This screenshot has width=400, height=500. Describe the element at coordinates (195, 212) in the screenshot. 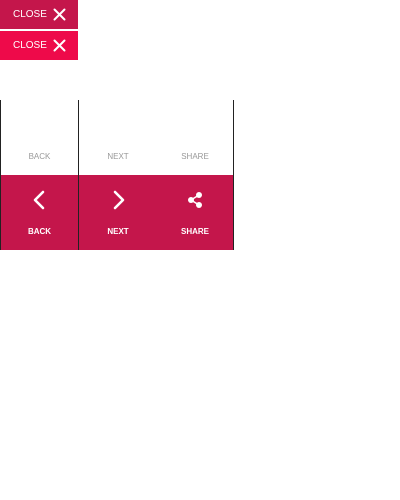

I see `share-button: SHARE` at that location.